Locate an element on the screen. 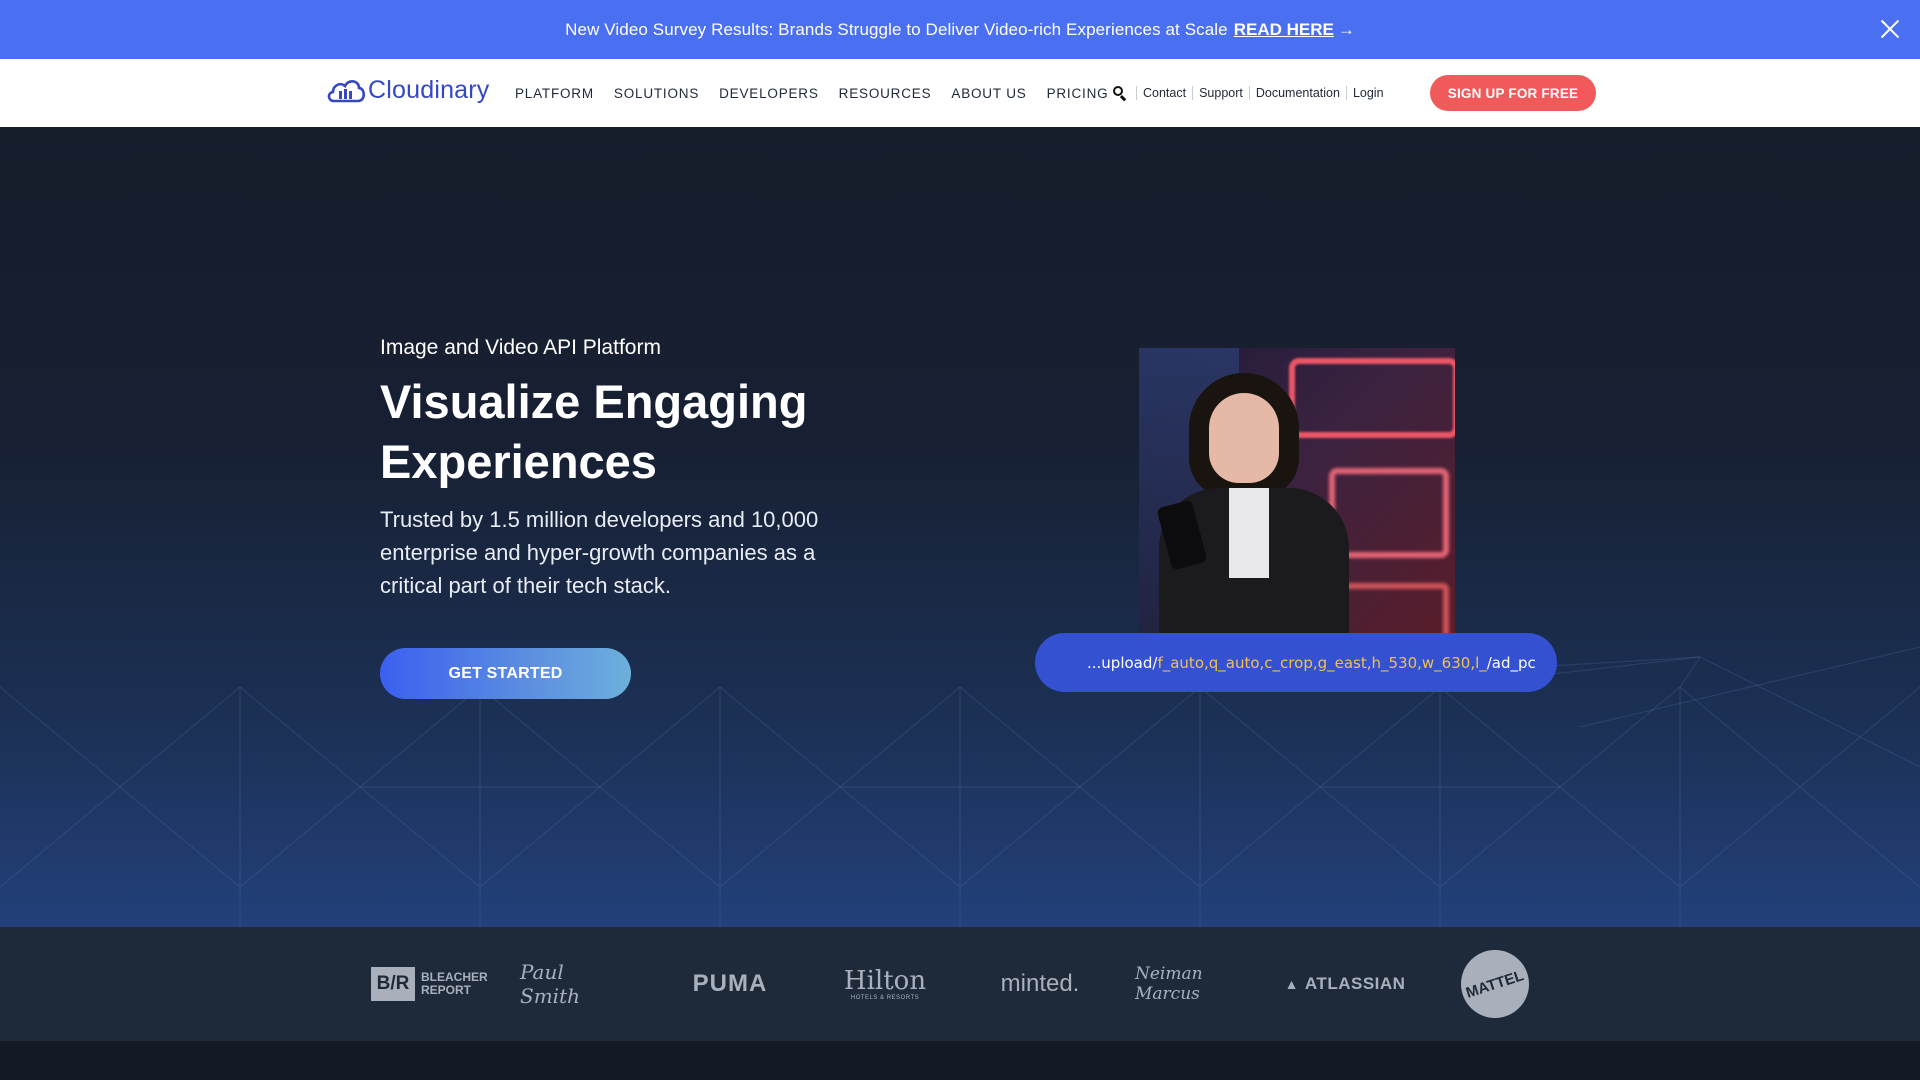 This screenshot has width=1920, height=1080. mattel-text: MATTEL is located at coordinates (1495, 984).